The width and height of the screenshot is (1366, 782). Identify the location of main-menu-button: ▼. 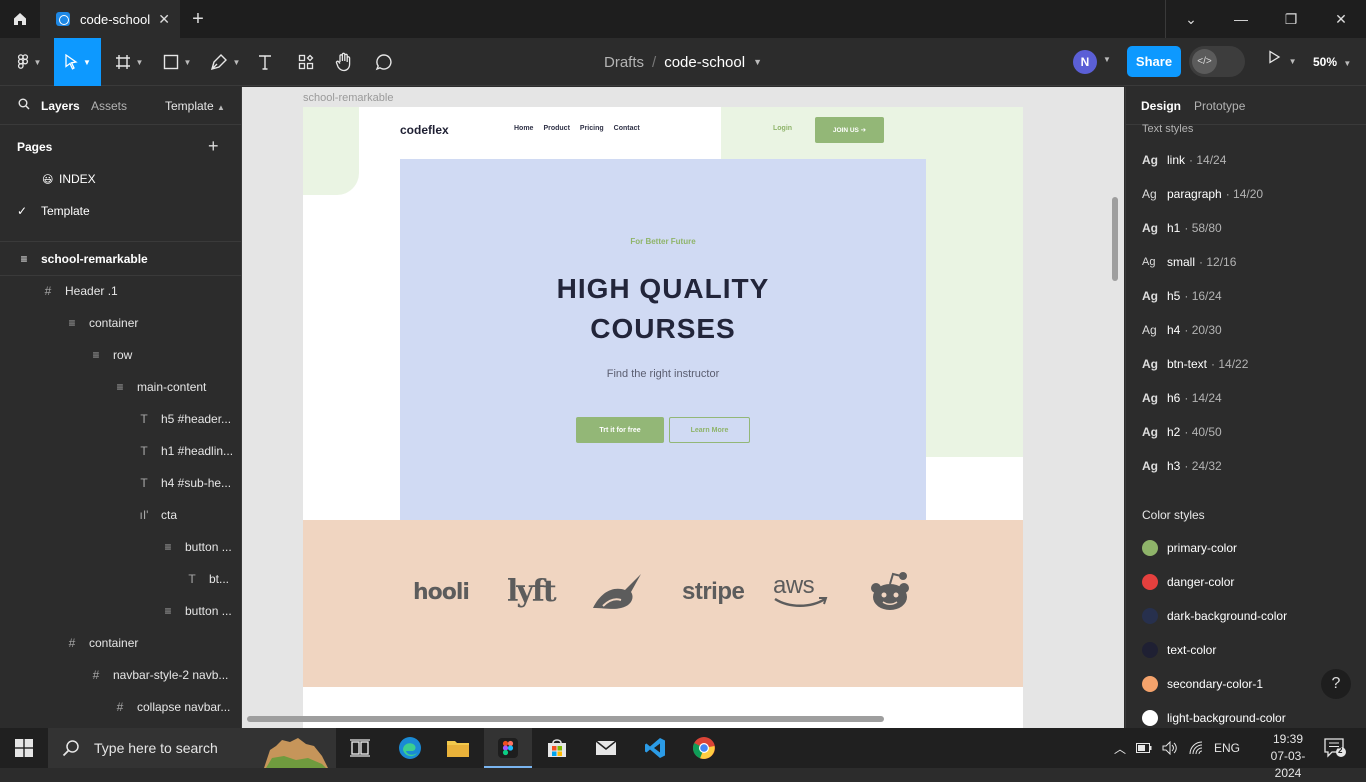
(29, 62).